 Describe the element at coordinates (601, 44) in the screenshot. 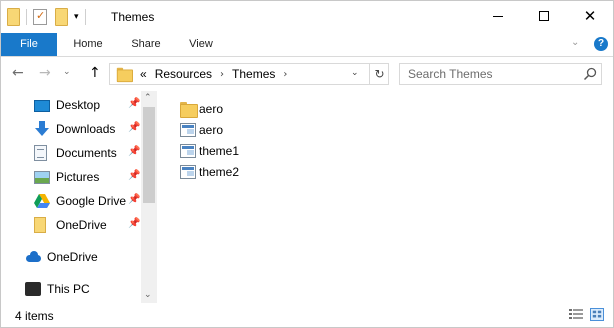

I see `help-icon: ?` at that location.